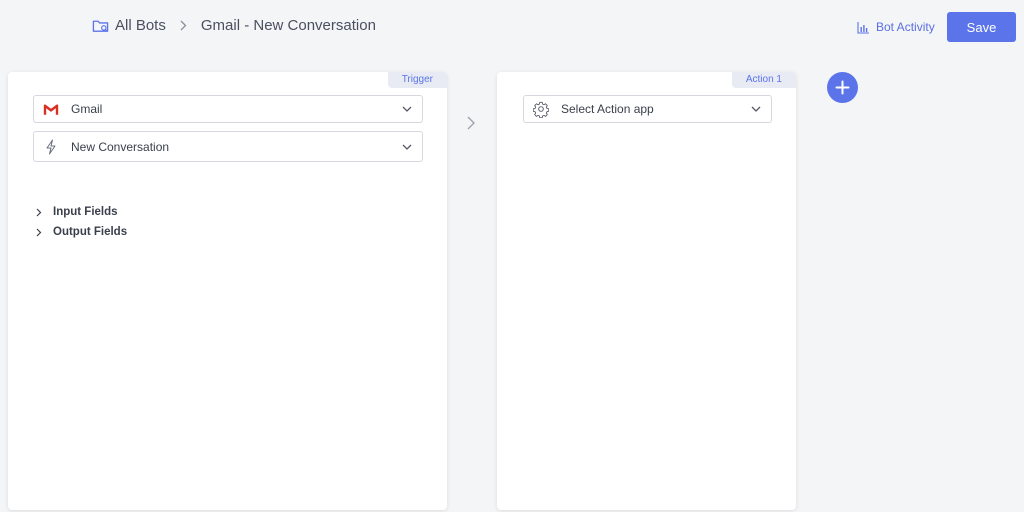  Describe the element at coordinates (607, 109) in the screenshot. I see `action-app-placeholder: Select Action app` at that location.